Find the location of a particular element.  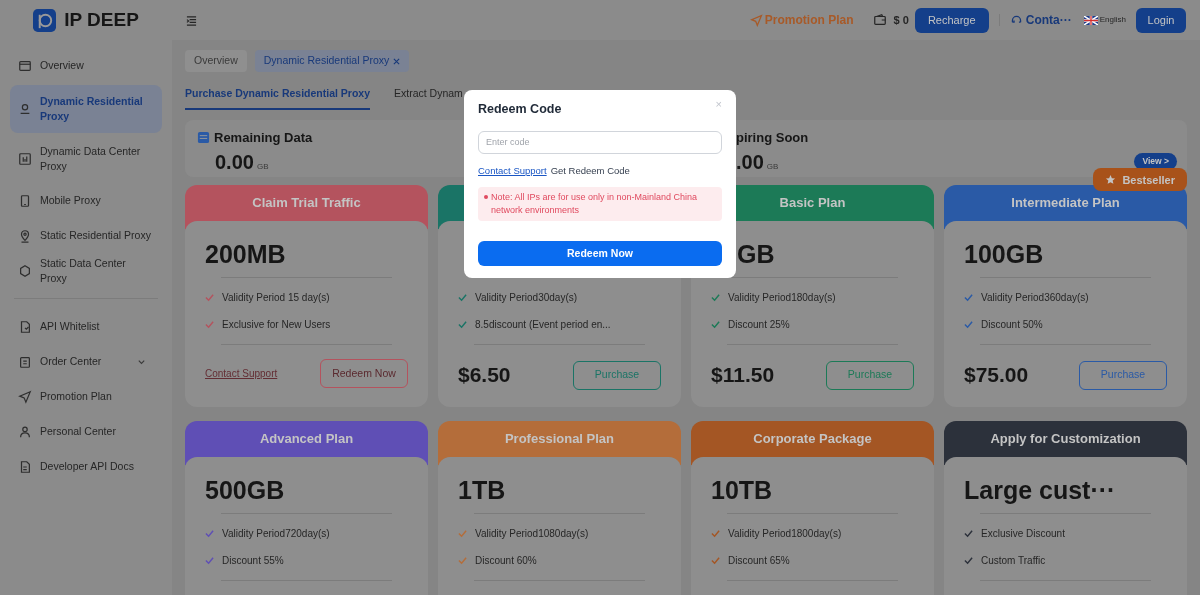

price: $75.00 is located at coordinates (996, 375).